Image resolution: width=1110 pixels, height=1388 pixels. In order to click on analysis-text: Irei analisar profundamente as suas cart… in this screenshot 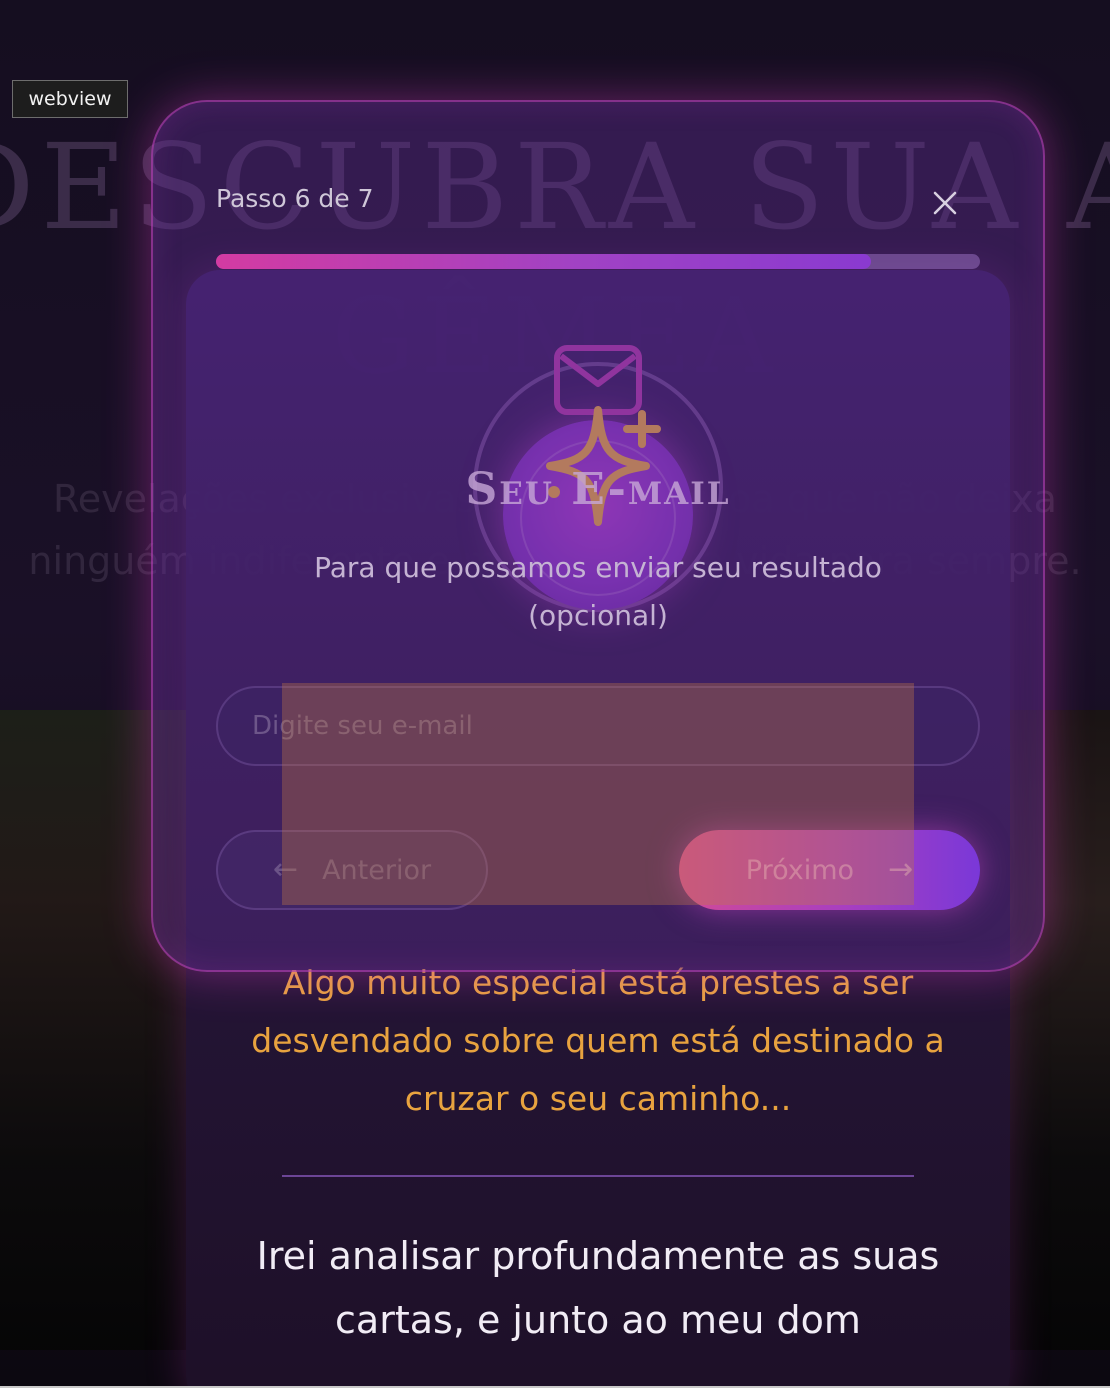, I will do `click(598, 1288)`.